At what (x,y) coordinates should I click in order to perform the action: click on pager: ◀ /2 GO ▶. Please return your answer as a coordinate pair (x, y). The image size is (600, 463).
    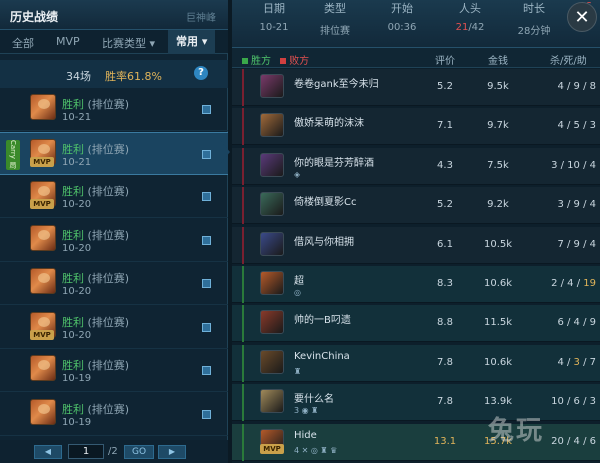
    Looking at the image, I should click on (114, 451).